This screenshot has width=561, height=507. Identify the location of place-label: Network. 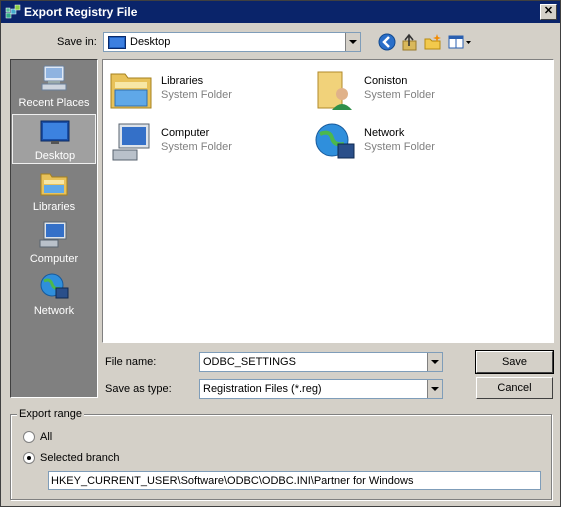
(54, 311).